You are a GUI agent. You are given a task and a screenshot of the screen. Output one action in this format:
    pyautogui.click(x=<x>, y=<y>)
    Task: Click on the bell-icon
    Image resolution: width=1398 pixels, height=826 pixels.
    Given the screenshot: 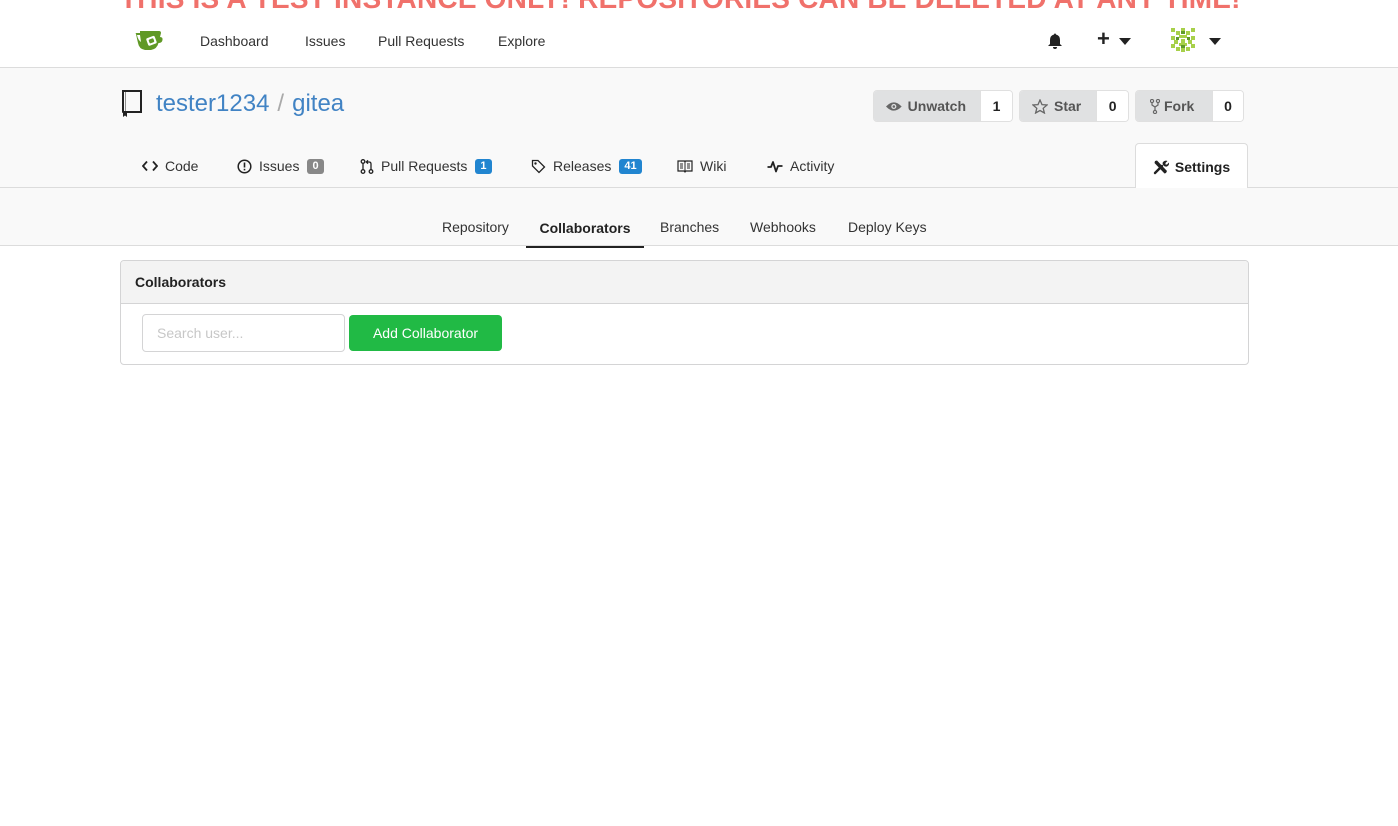 What is the action you would take?
    pyautogui.click(x=1055, y=41)
    